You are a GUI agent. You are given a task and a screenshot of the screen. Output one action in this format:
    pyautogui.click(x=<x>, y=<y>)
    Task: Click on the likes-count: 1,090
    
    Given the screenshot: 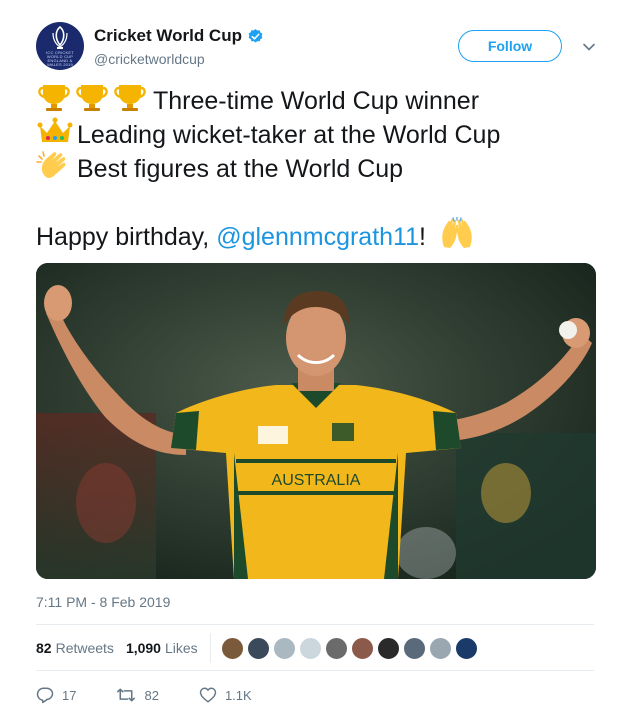 What is the action you would take?
    pyautogui.click(x=143, y=648)
    